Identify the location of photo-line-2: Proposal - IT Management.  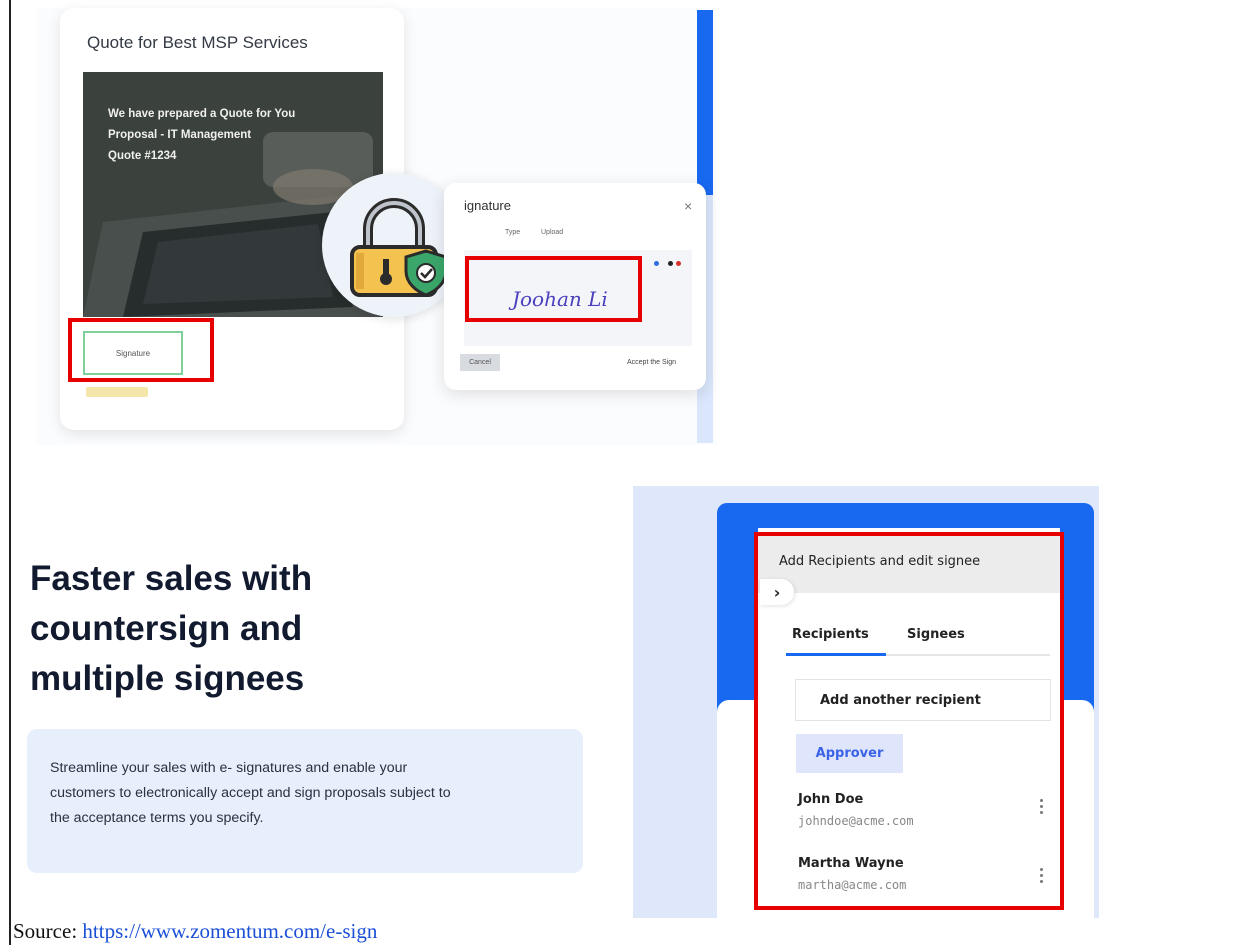
(180, 135).